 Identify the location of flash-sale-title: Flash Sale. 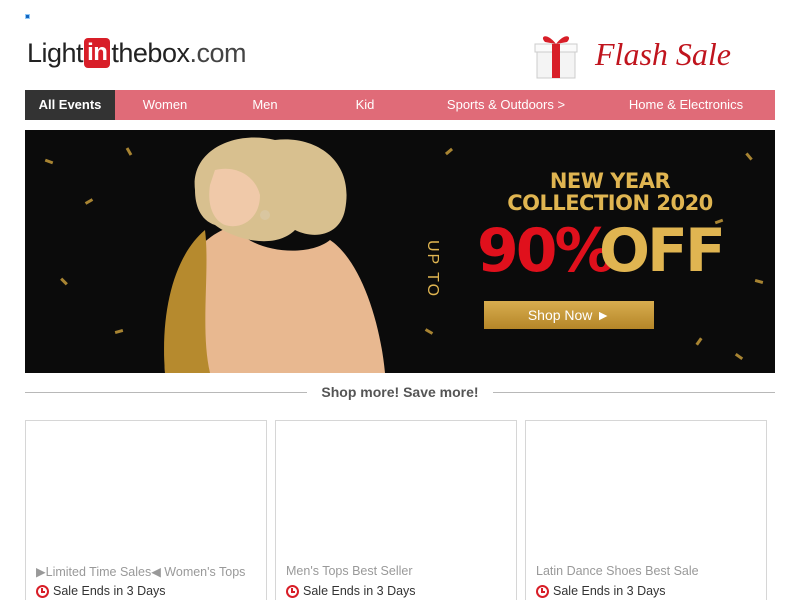
(663, 54).